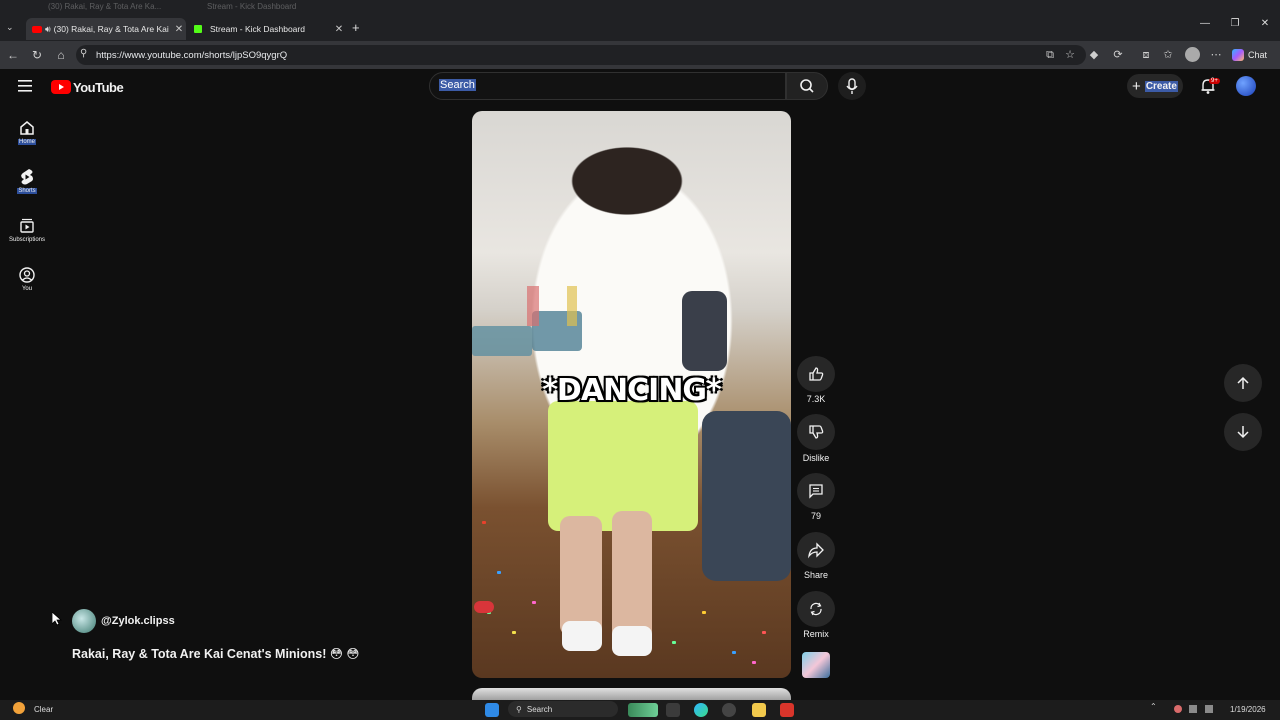 Image resolution: width=1280 pixels, height=720 pixels. What do you see at coordinates (1214, 81) in the screenshot?
I see `notification-badge: 9+` at bounding box center [1214, 81].